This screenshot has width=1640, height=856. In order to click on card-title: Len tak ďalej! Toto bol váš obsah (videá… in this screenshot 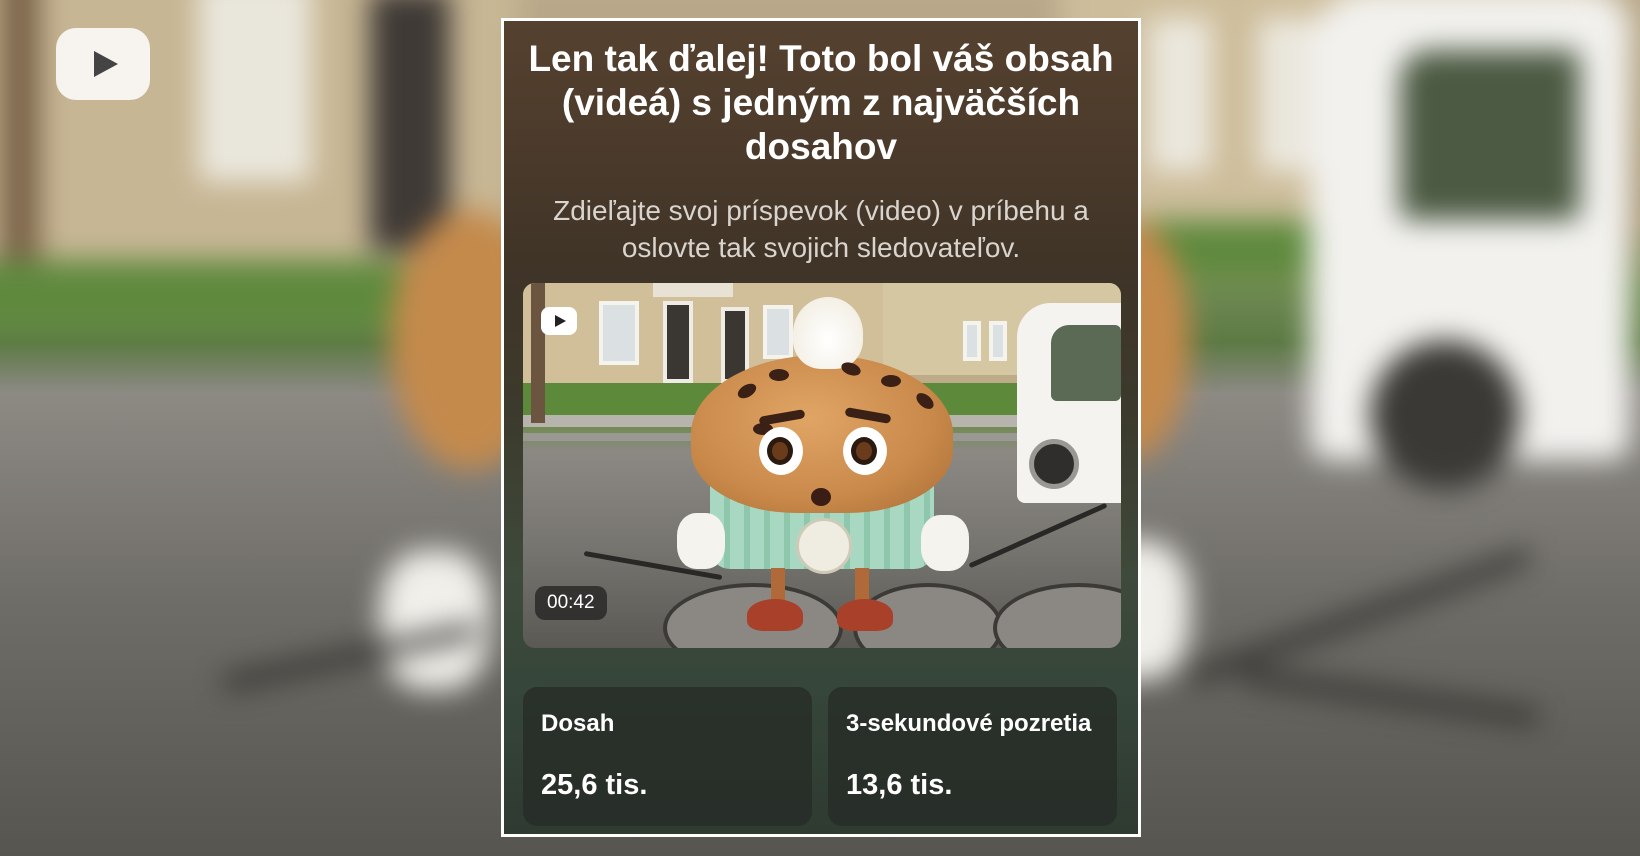, I will do `click(821, 102)`.